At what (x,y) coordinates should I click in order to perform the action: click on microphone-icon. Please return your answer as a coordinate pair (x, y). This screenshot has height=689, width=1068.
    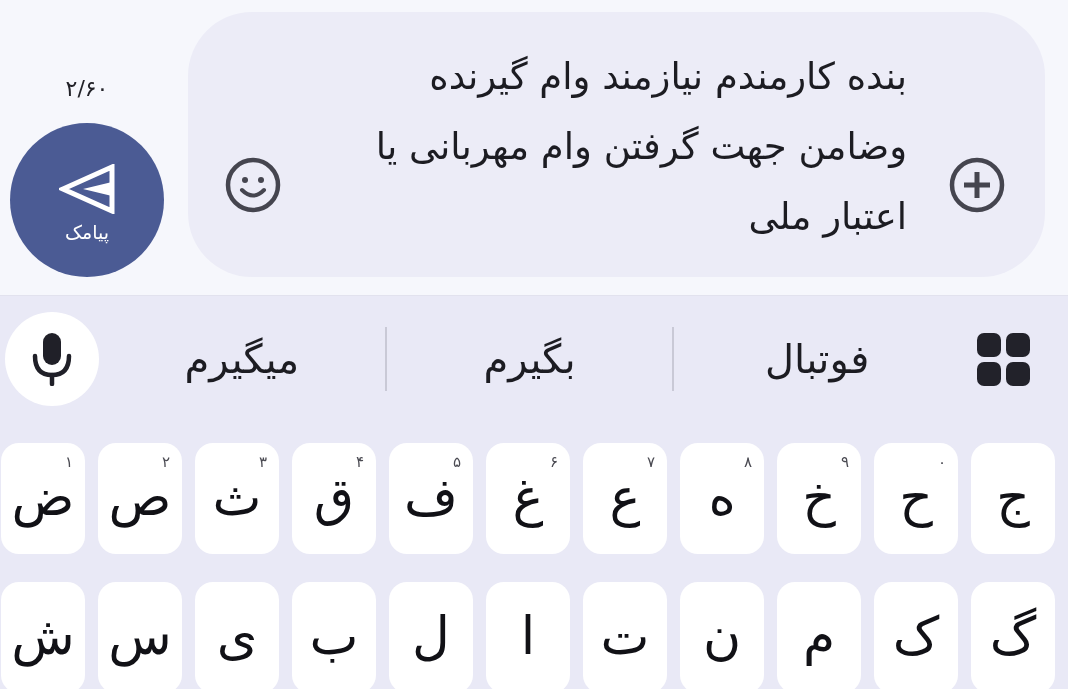
    Looking at the image, I should click on (52, 359).